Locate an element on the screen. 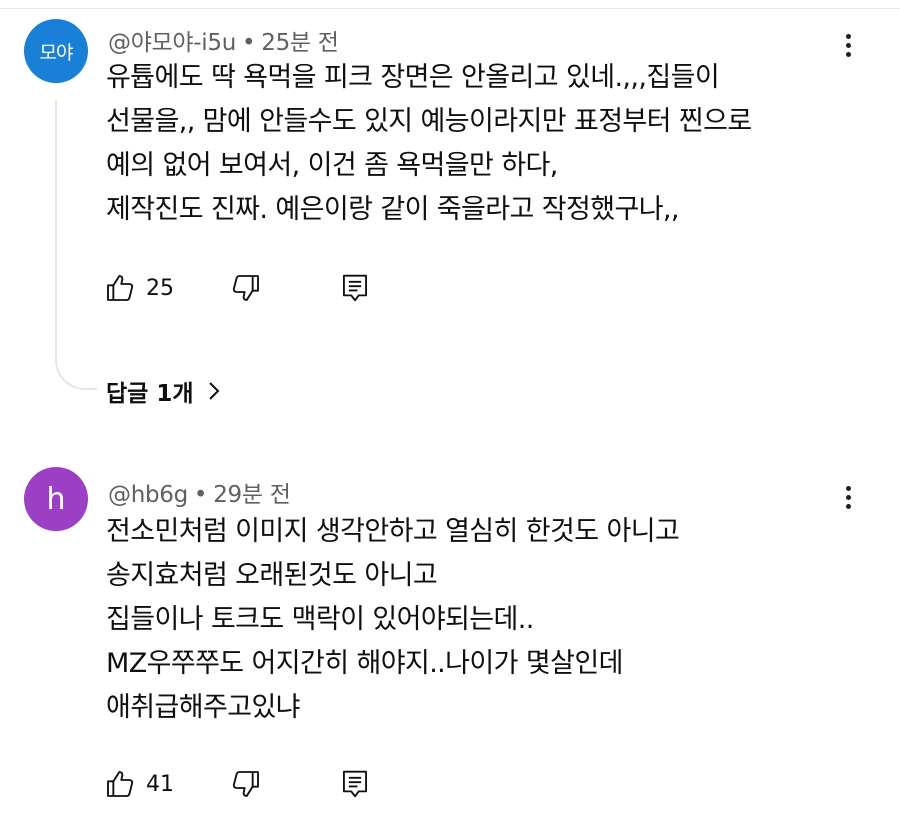  author-name: @야모야-i5u is located at coordinates (172, 43).